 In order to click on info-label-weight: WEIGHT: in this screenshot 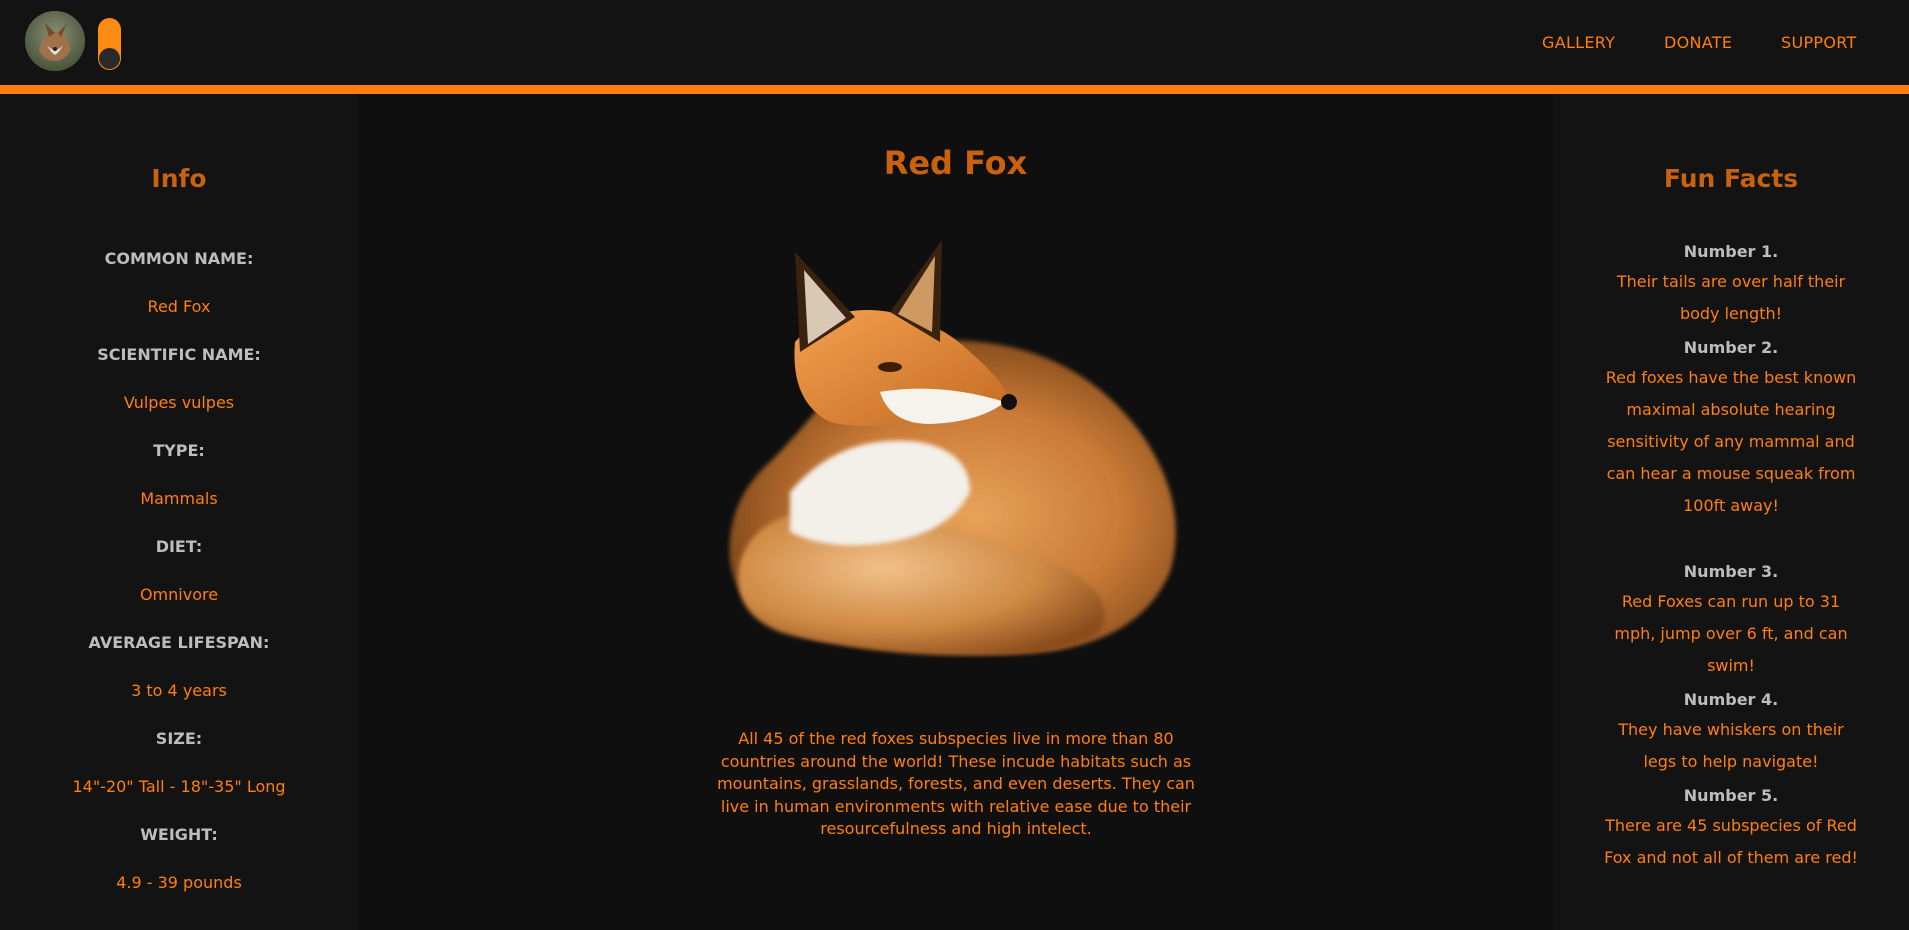, I will do `click(179, 834)`.